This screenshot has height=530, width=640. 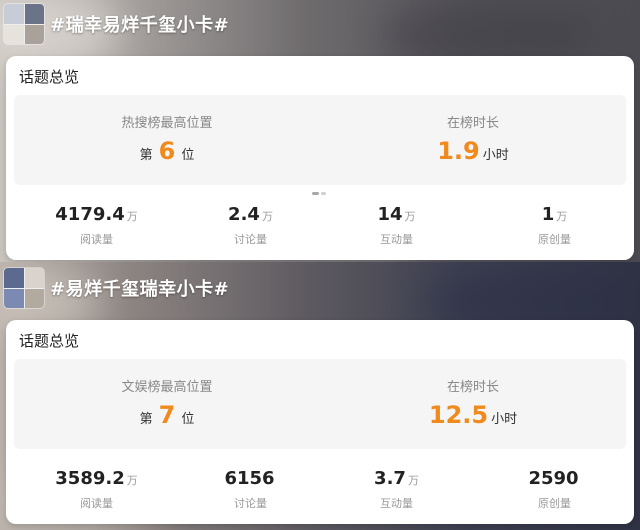 What do you see at coordinates (250, 225) in the screenshot?
I see `stat-discussions: 2.4 万 讨论量` at bounding box center [250, 225].